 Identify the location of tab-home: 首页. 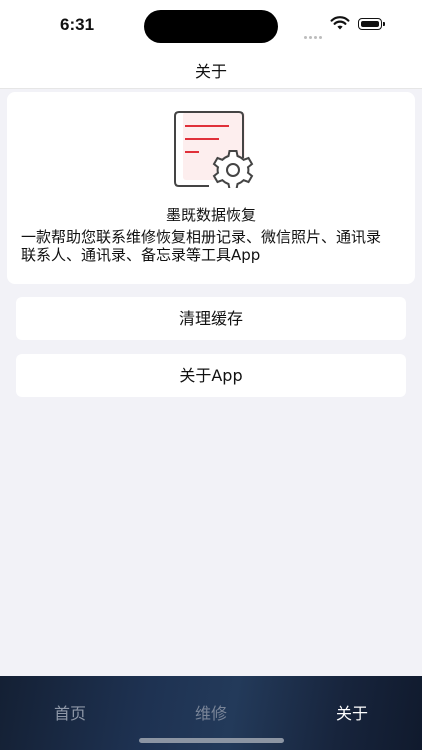
(70, 712).